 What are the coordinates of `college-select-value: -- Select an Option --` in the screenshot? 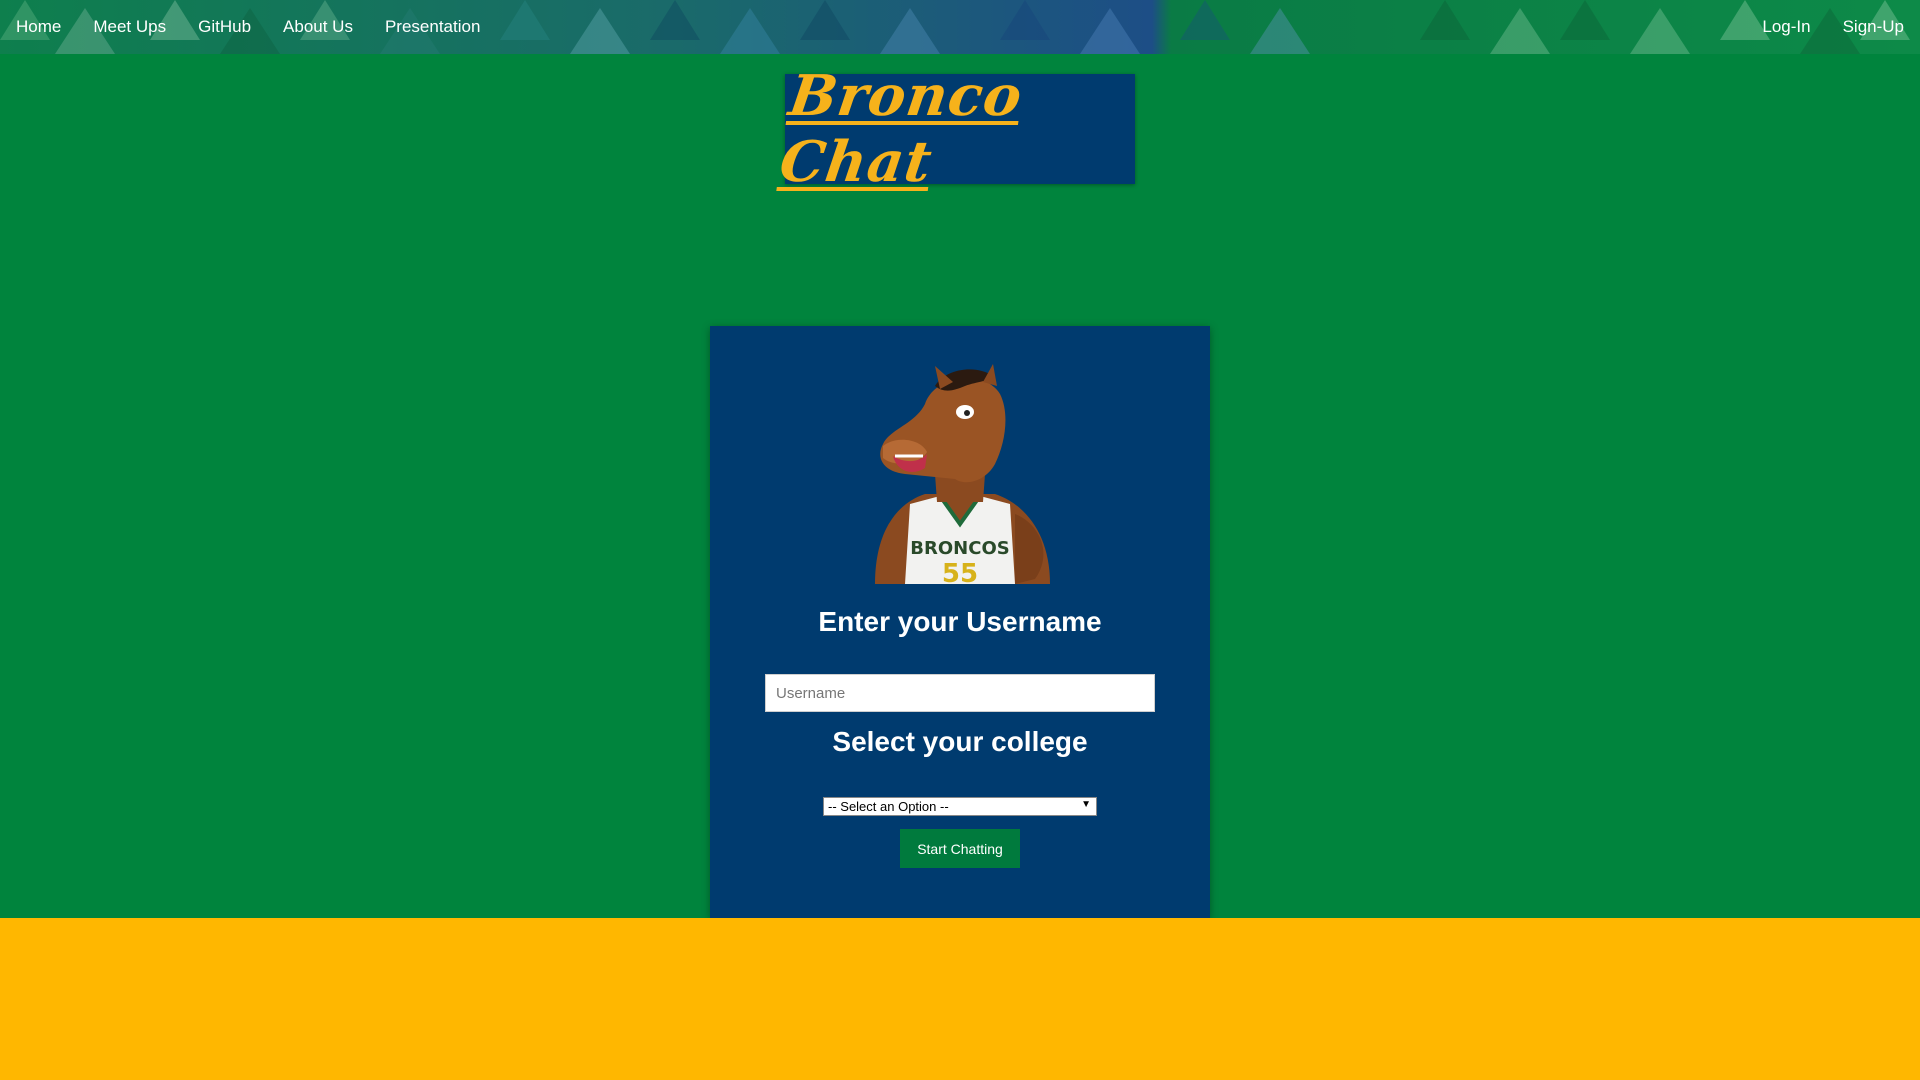 It's located at (888, 806).